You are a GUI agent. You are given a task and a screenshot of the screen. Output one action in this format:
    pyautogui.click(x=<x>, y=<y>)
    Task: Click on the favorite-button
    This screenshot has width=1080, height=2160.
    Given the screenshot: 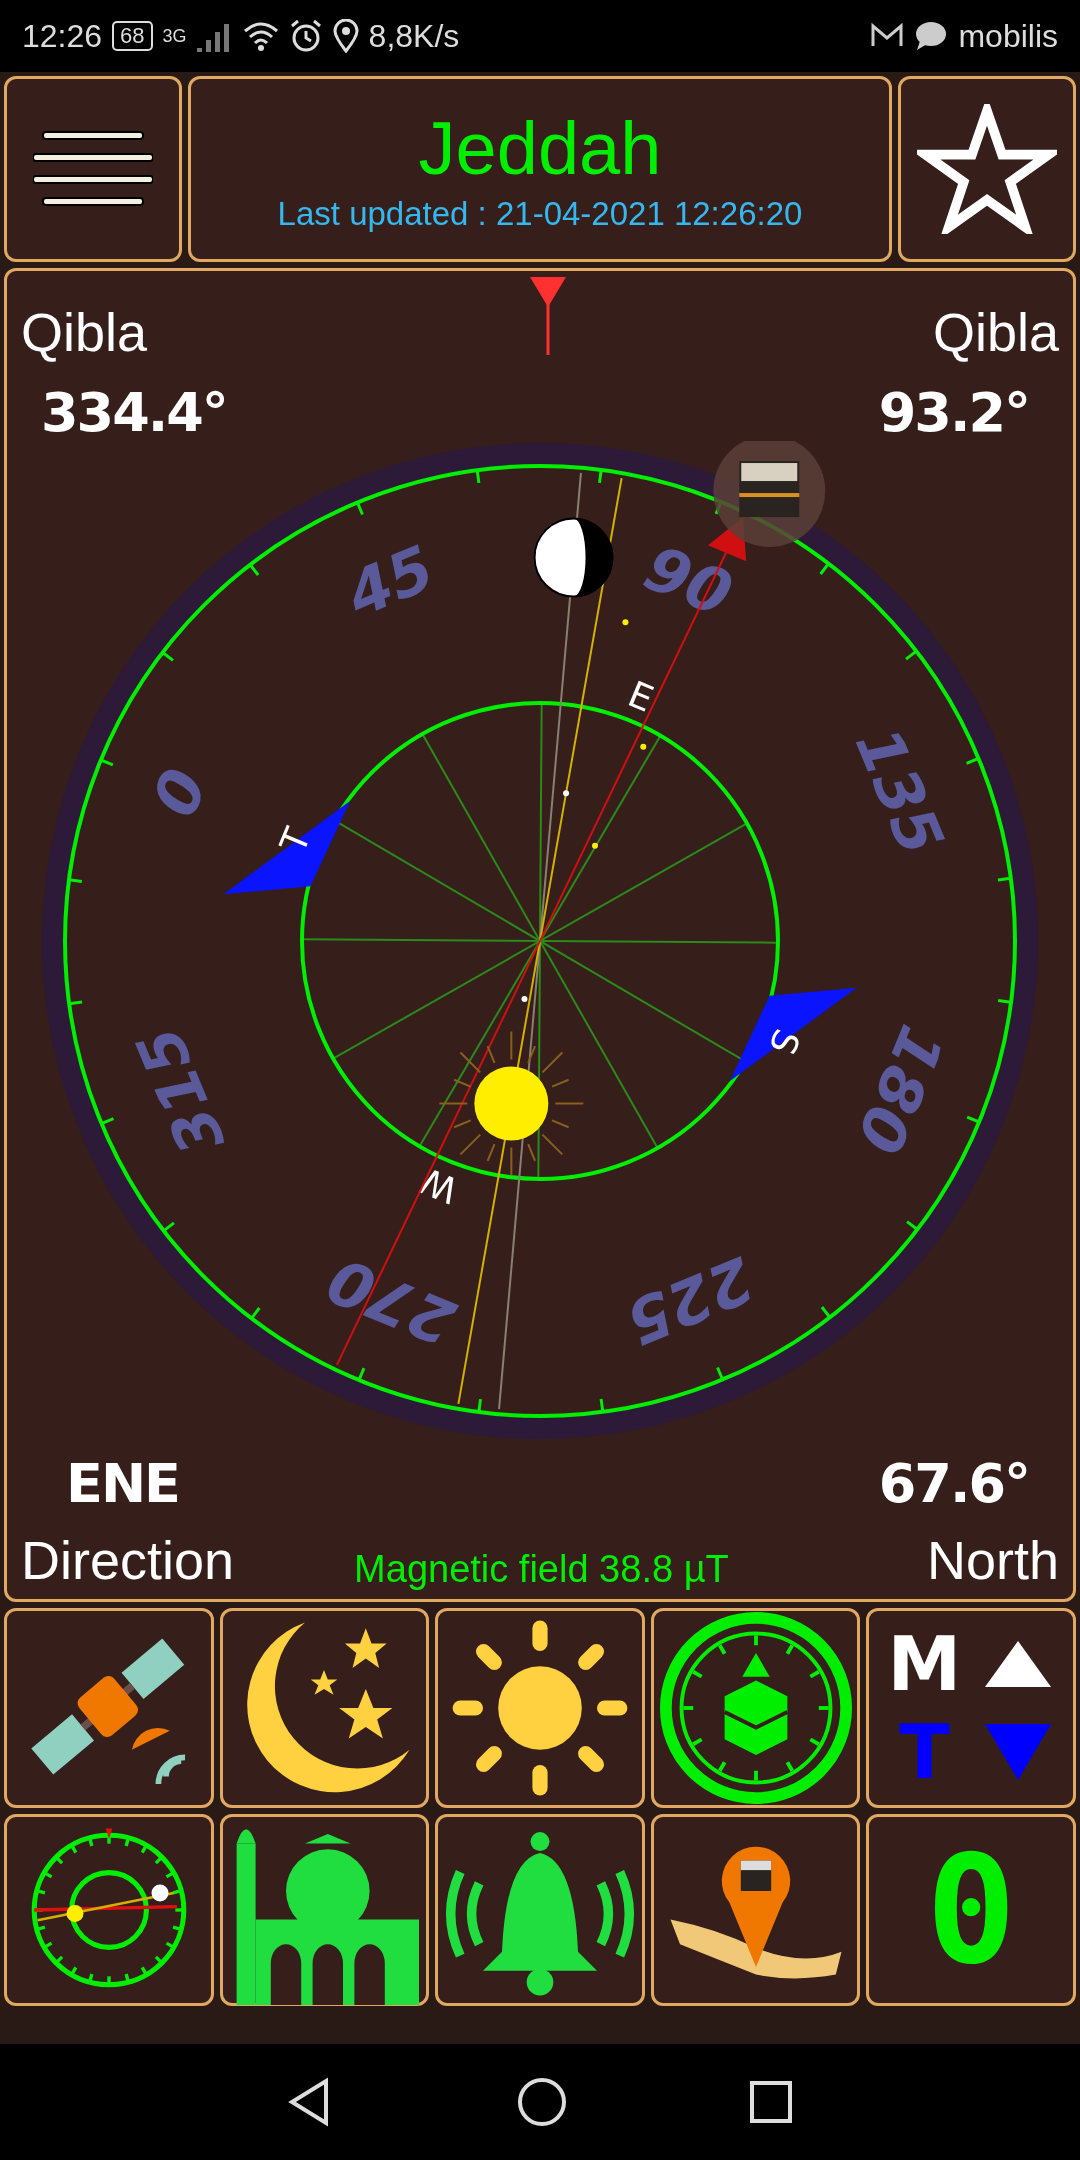 What is the action you would take?
    pyautogui.click(x=987, y=169)
    